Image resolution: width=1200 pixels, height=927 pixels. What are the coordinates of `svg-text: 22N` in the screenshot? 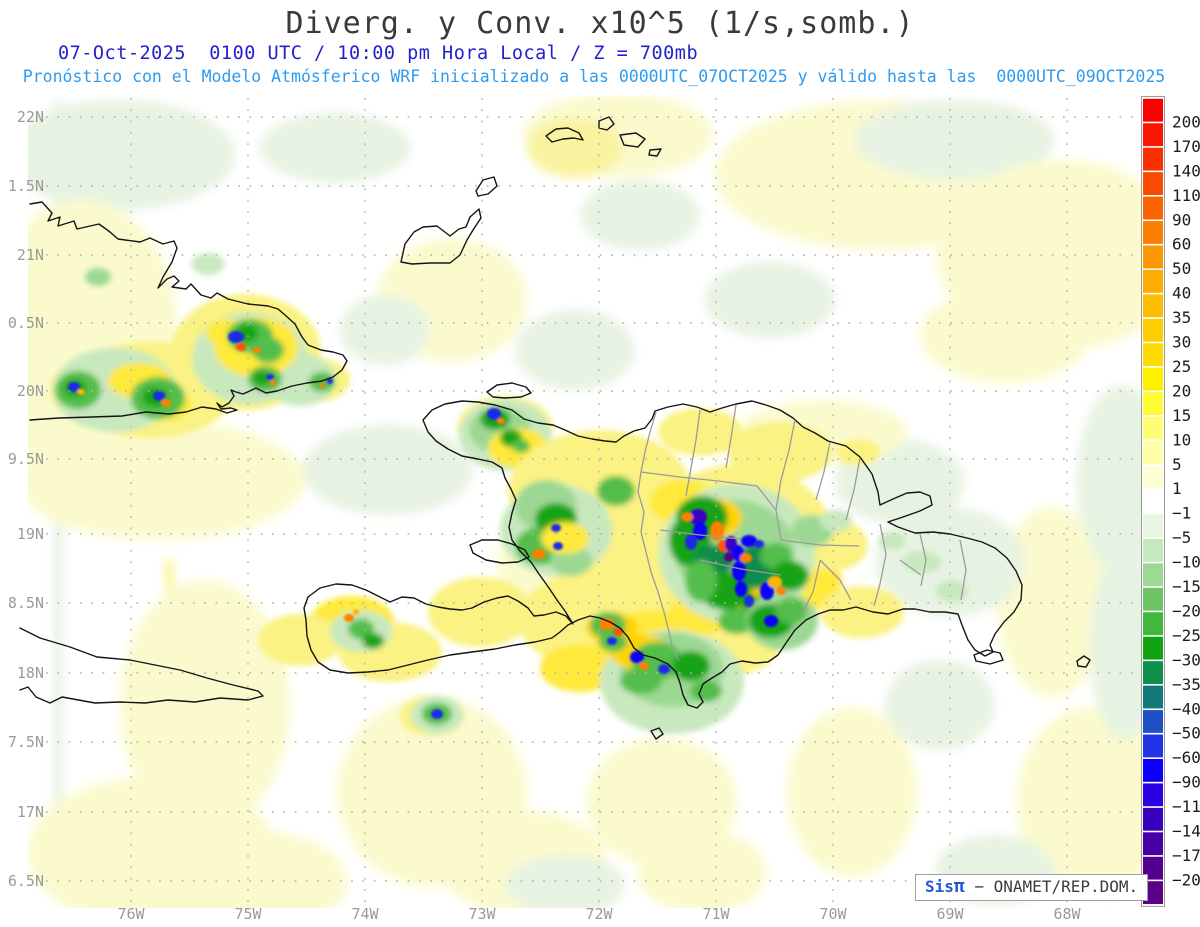 It's located at (30, 117).